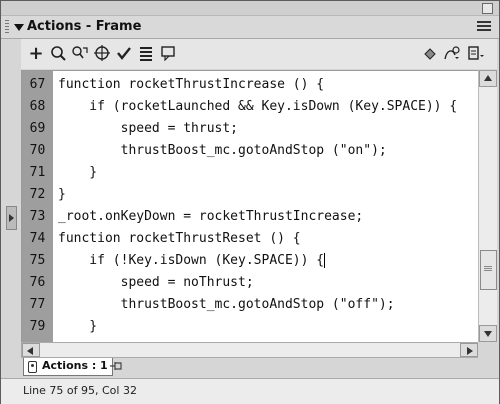 This screenshot has width=500, height=404. I want to click on panel-title: Actions - Frame, so click(84, 26).